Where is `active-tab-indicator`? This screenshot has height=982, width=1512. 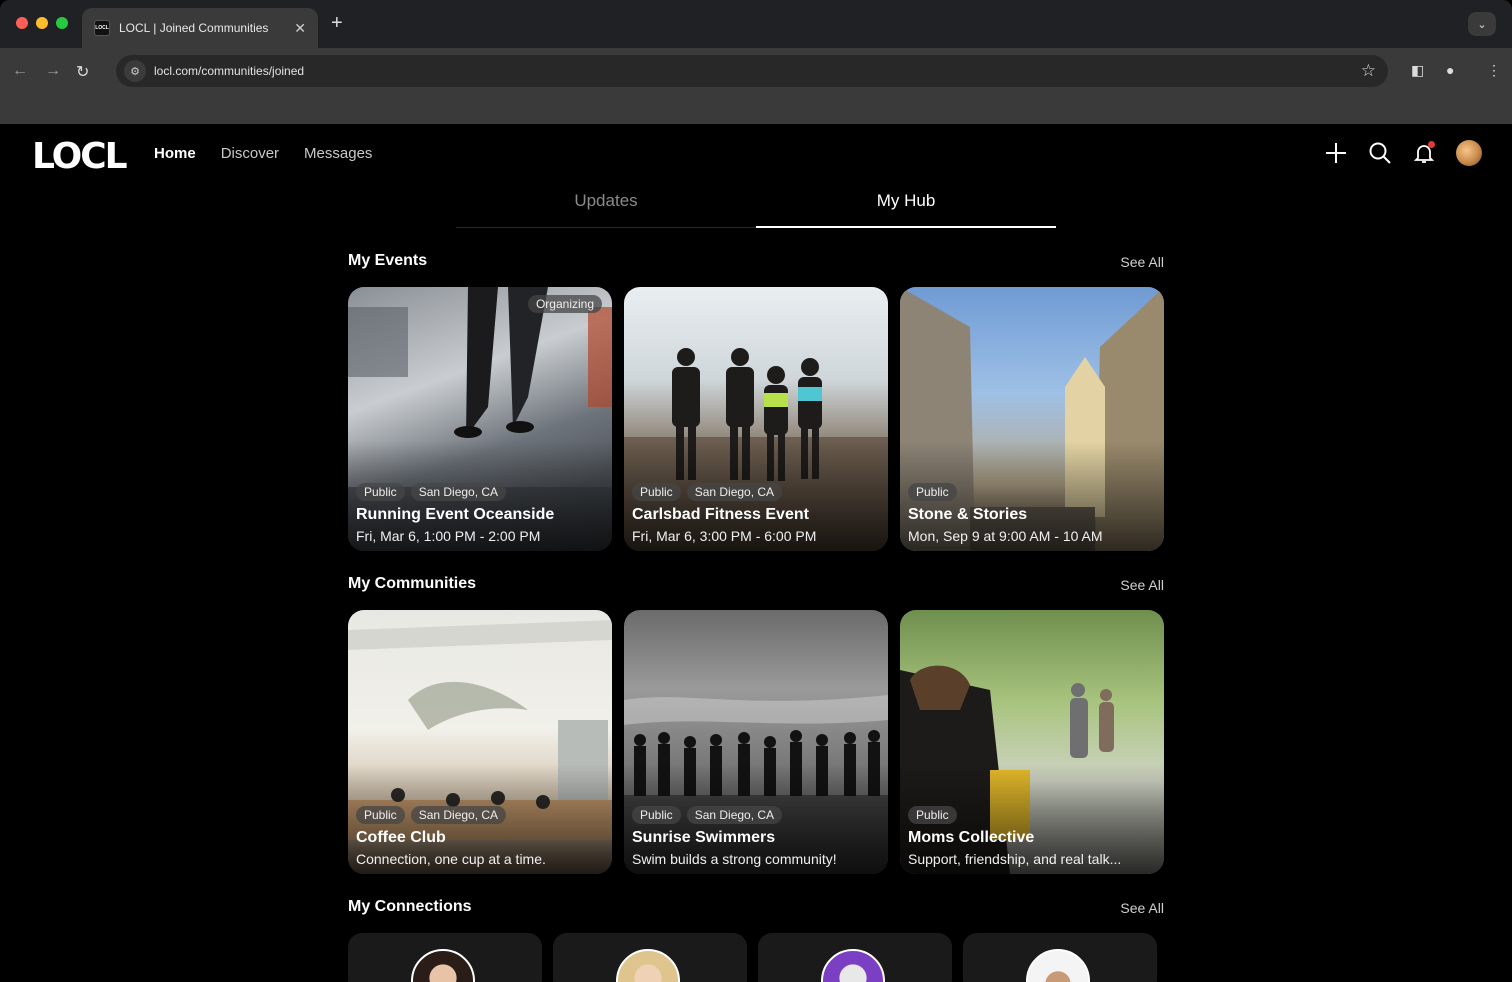 active-tab-indicator is located at coordinates (906, 227).